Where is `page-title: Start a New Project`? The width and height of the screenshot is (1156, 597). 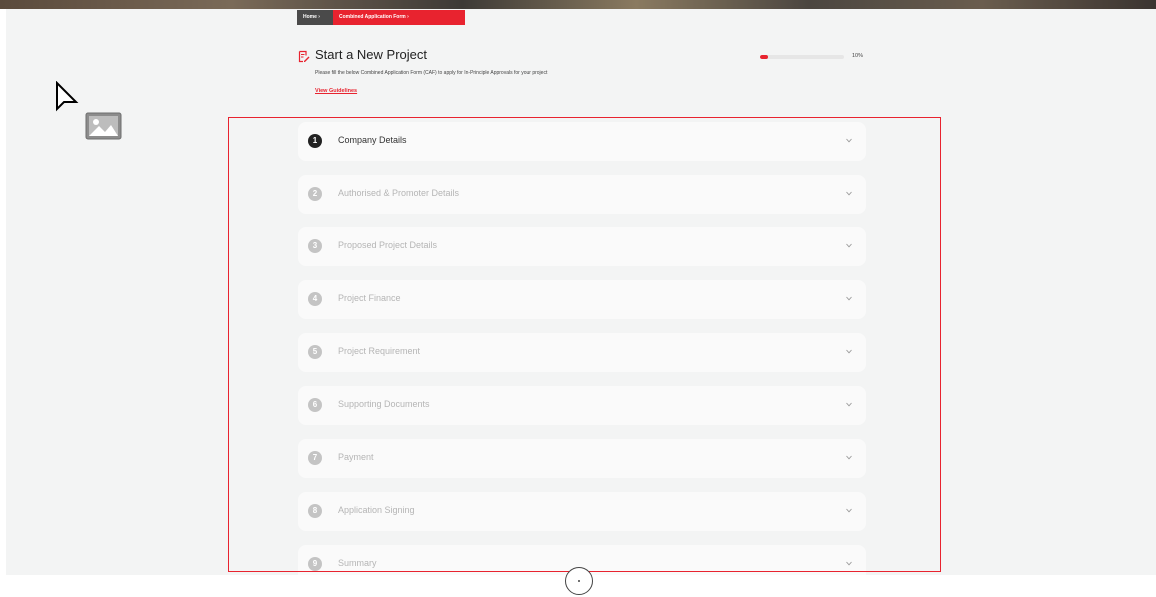
page-title: Start a New Project is located at coordinates (371, 54).